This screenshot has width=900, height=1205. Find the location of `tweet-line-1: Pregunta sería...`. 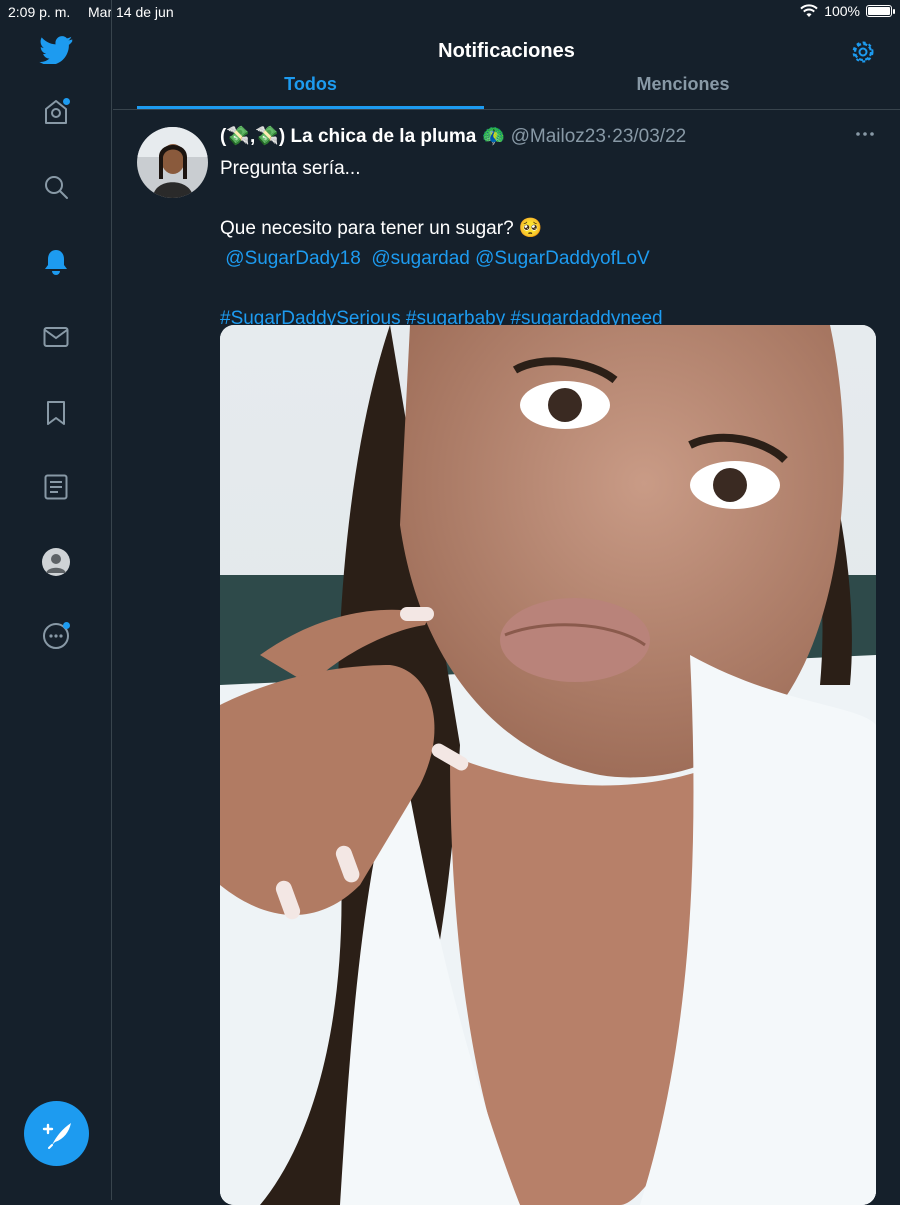

tweet-line-1: Pregunta sería... is located at coordinates (290, 168).